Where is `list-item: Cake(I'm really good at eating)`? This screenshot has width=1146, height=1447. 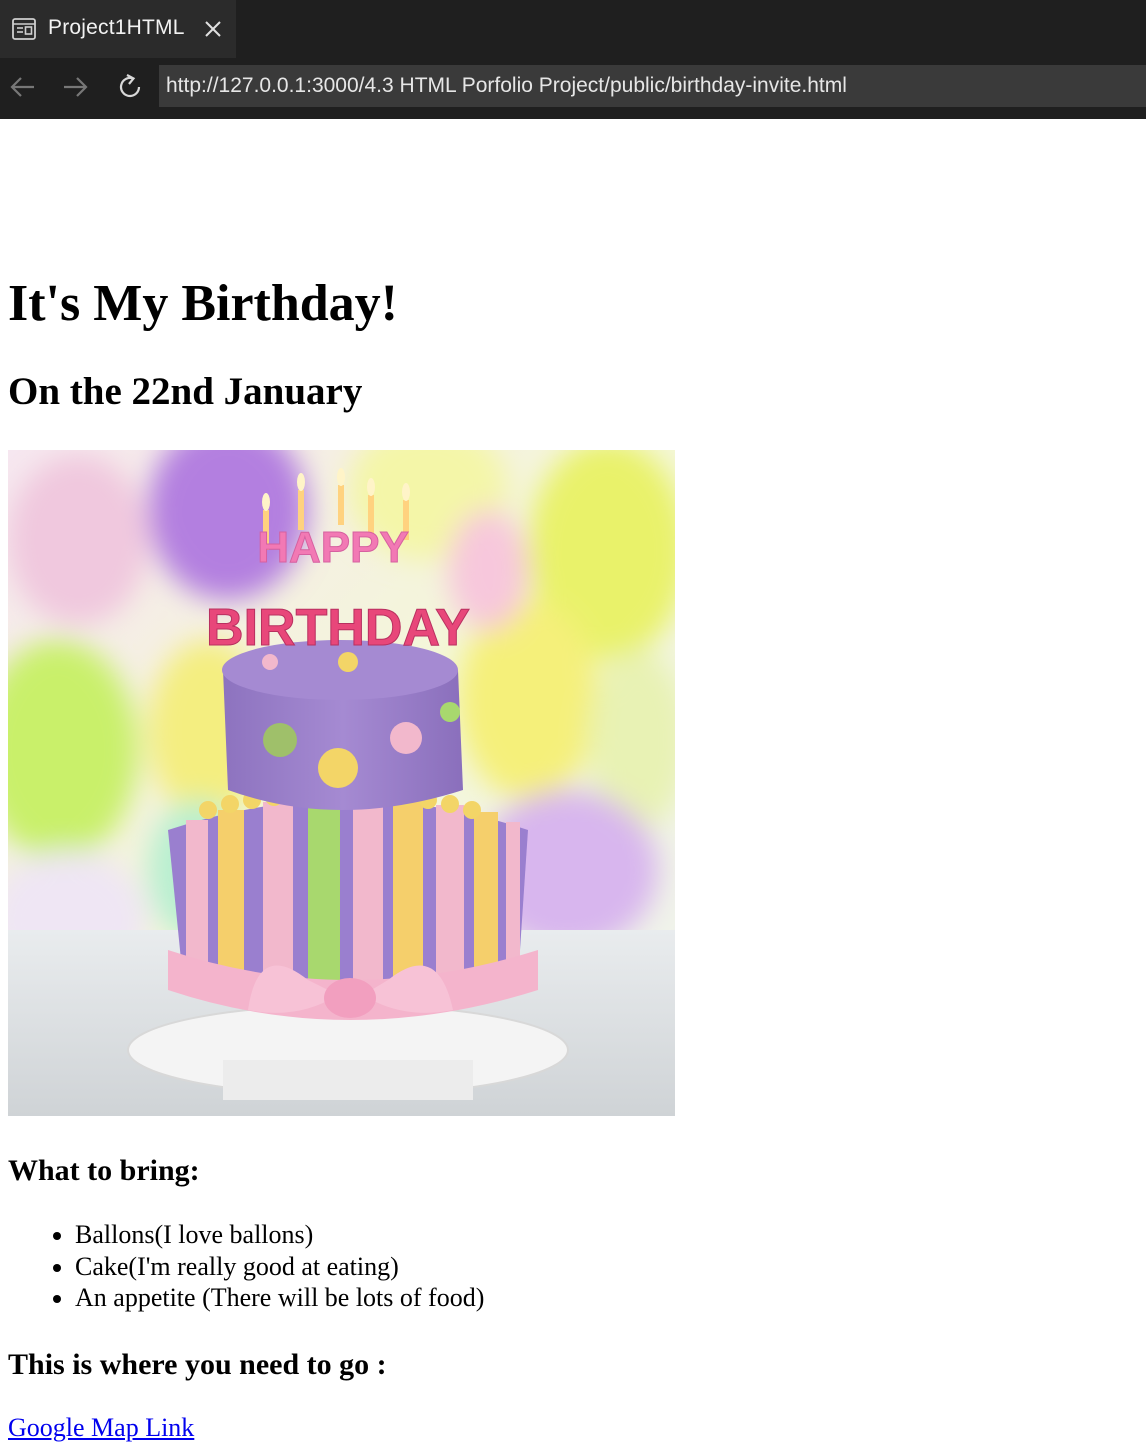 list-item: Cake(I'm really good at eating) is located at coordinates (279, 1267).